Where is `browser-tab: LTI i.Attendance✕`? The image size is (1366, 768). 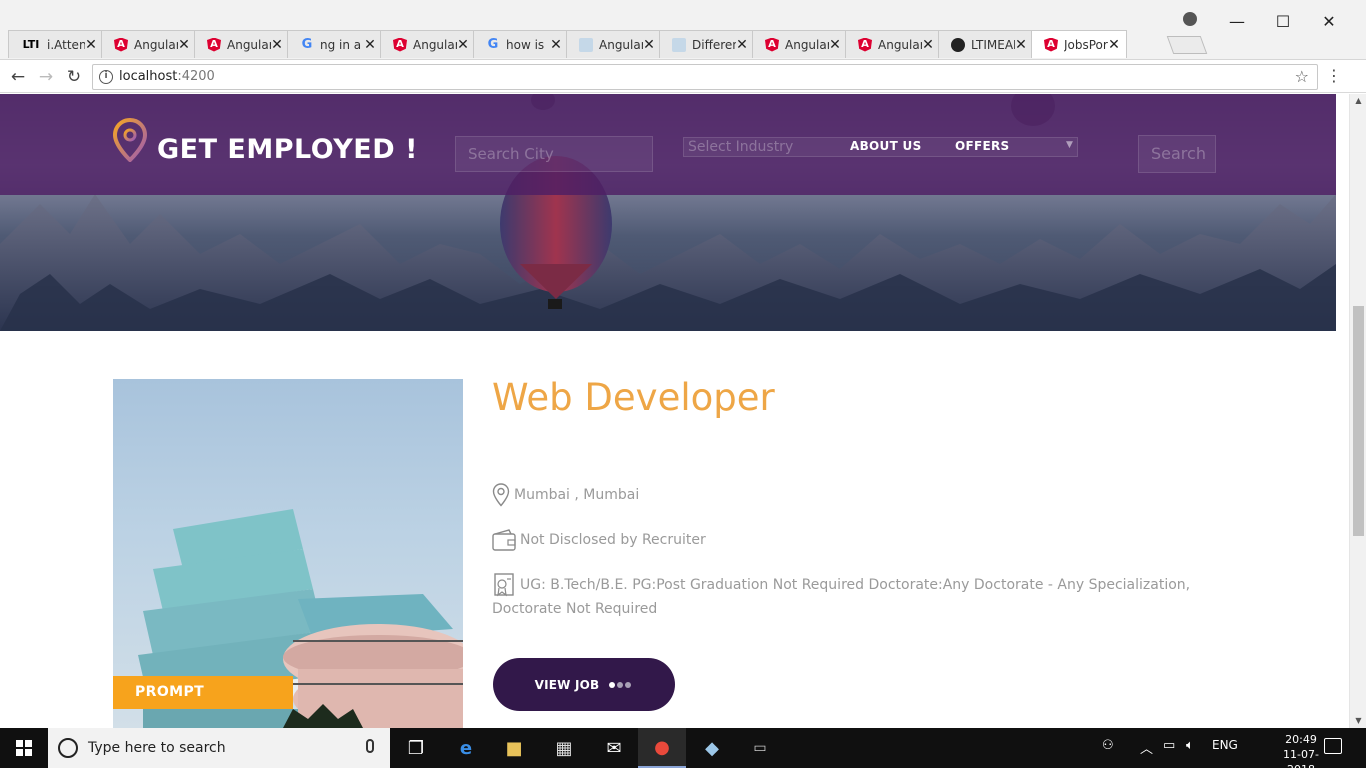 browser-tab: LTI i.Attendance✕ is located at coordinates (56, 44).